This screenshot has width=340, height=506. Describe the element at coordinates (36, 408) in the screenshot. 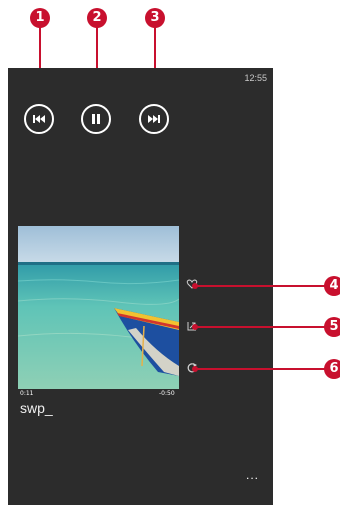

I see `track-title: swp_` at that location.